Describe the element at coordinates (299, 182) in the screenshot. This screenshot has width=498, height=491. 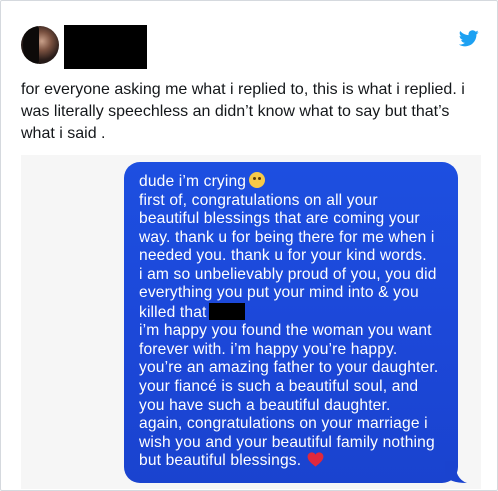
I see `message-line: dude i’m crying` at that location.